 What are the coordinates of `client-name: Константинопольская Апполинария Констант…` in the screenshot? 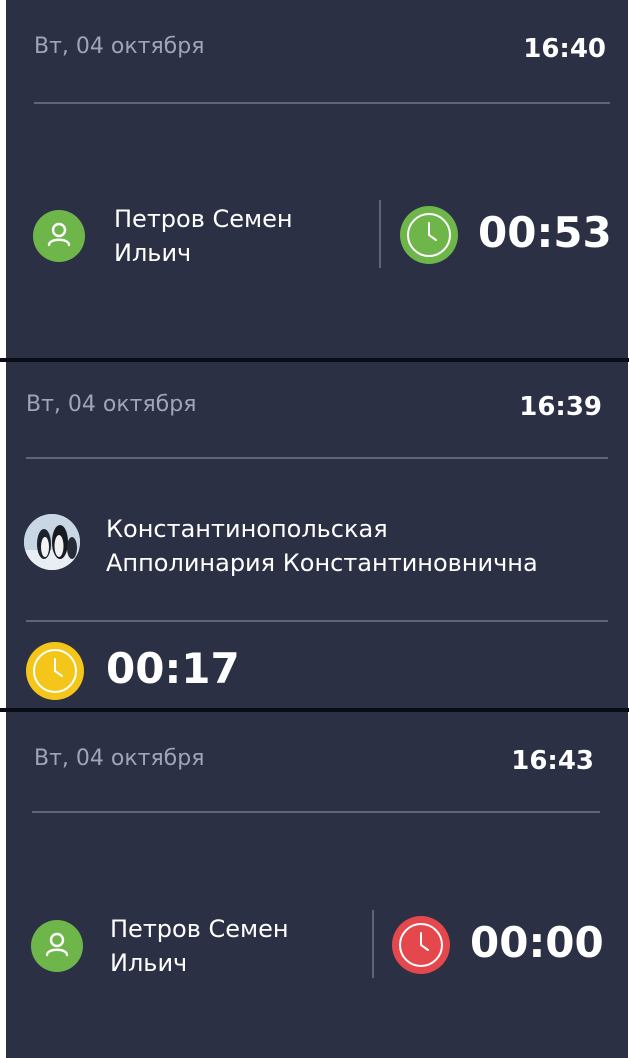 It's located at (322, 546).